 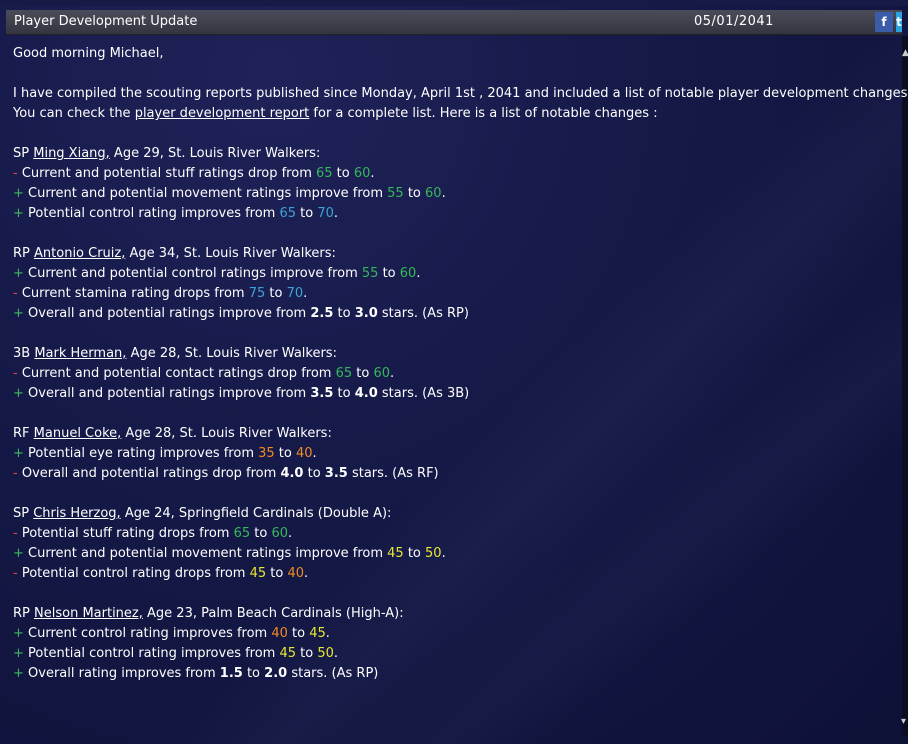 I want to click on change-text: Potential stuff rating drops from, so click(x=125, y=533).